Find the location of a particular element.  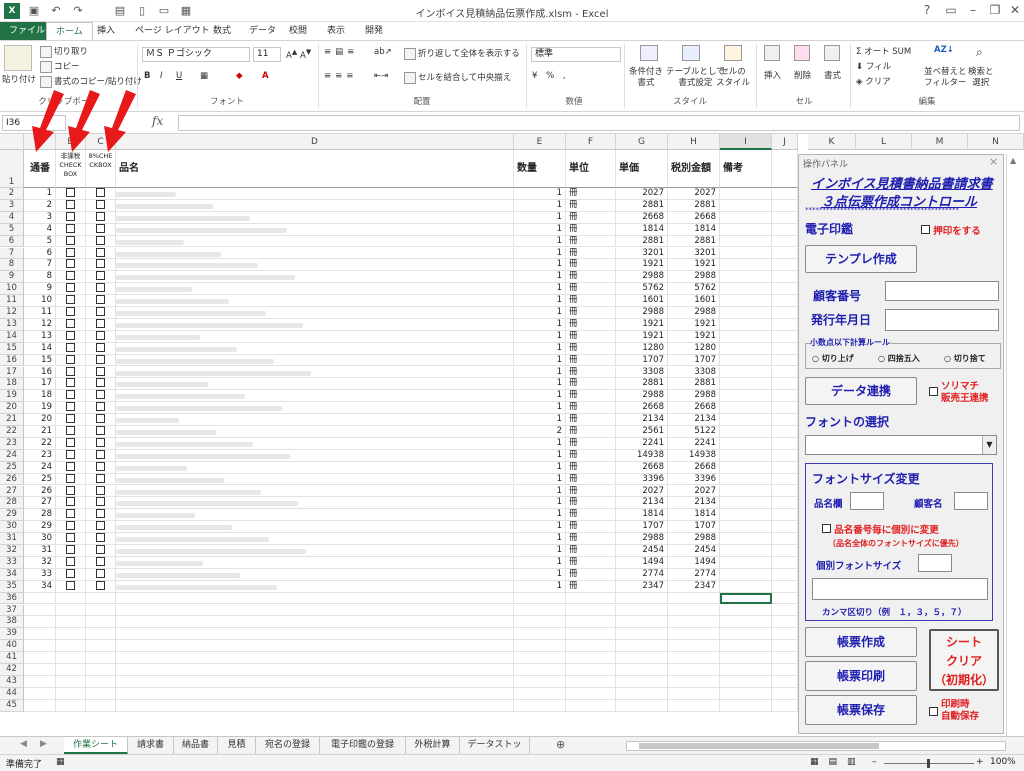

price-cell: 1494 is located at coordinates (642, 562).